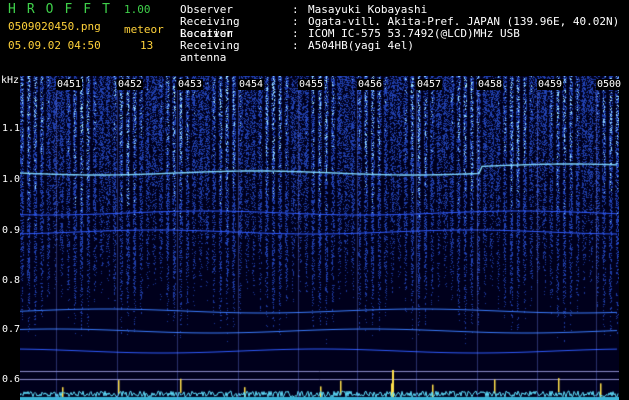 The height and width of the screenshot is (400, 629). What do you see at coordinates (11, 179) in the screenshot?
I see `y-tick-label: 1.0` at bounding box center [11, 179].